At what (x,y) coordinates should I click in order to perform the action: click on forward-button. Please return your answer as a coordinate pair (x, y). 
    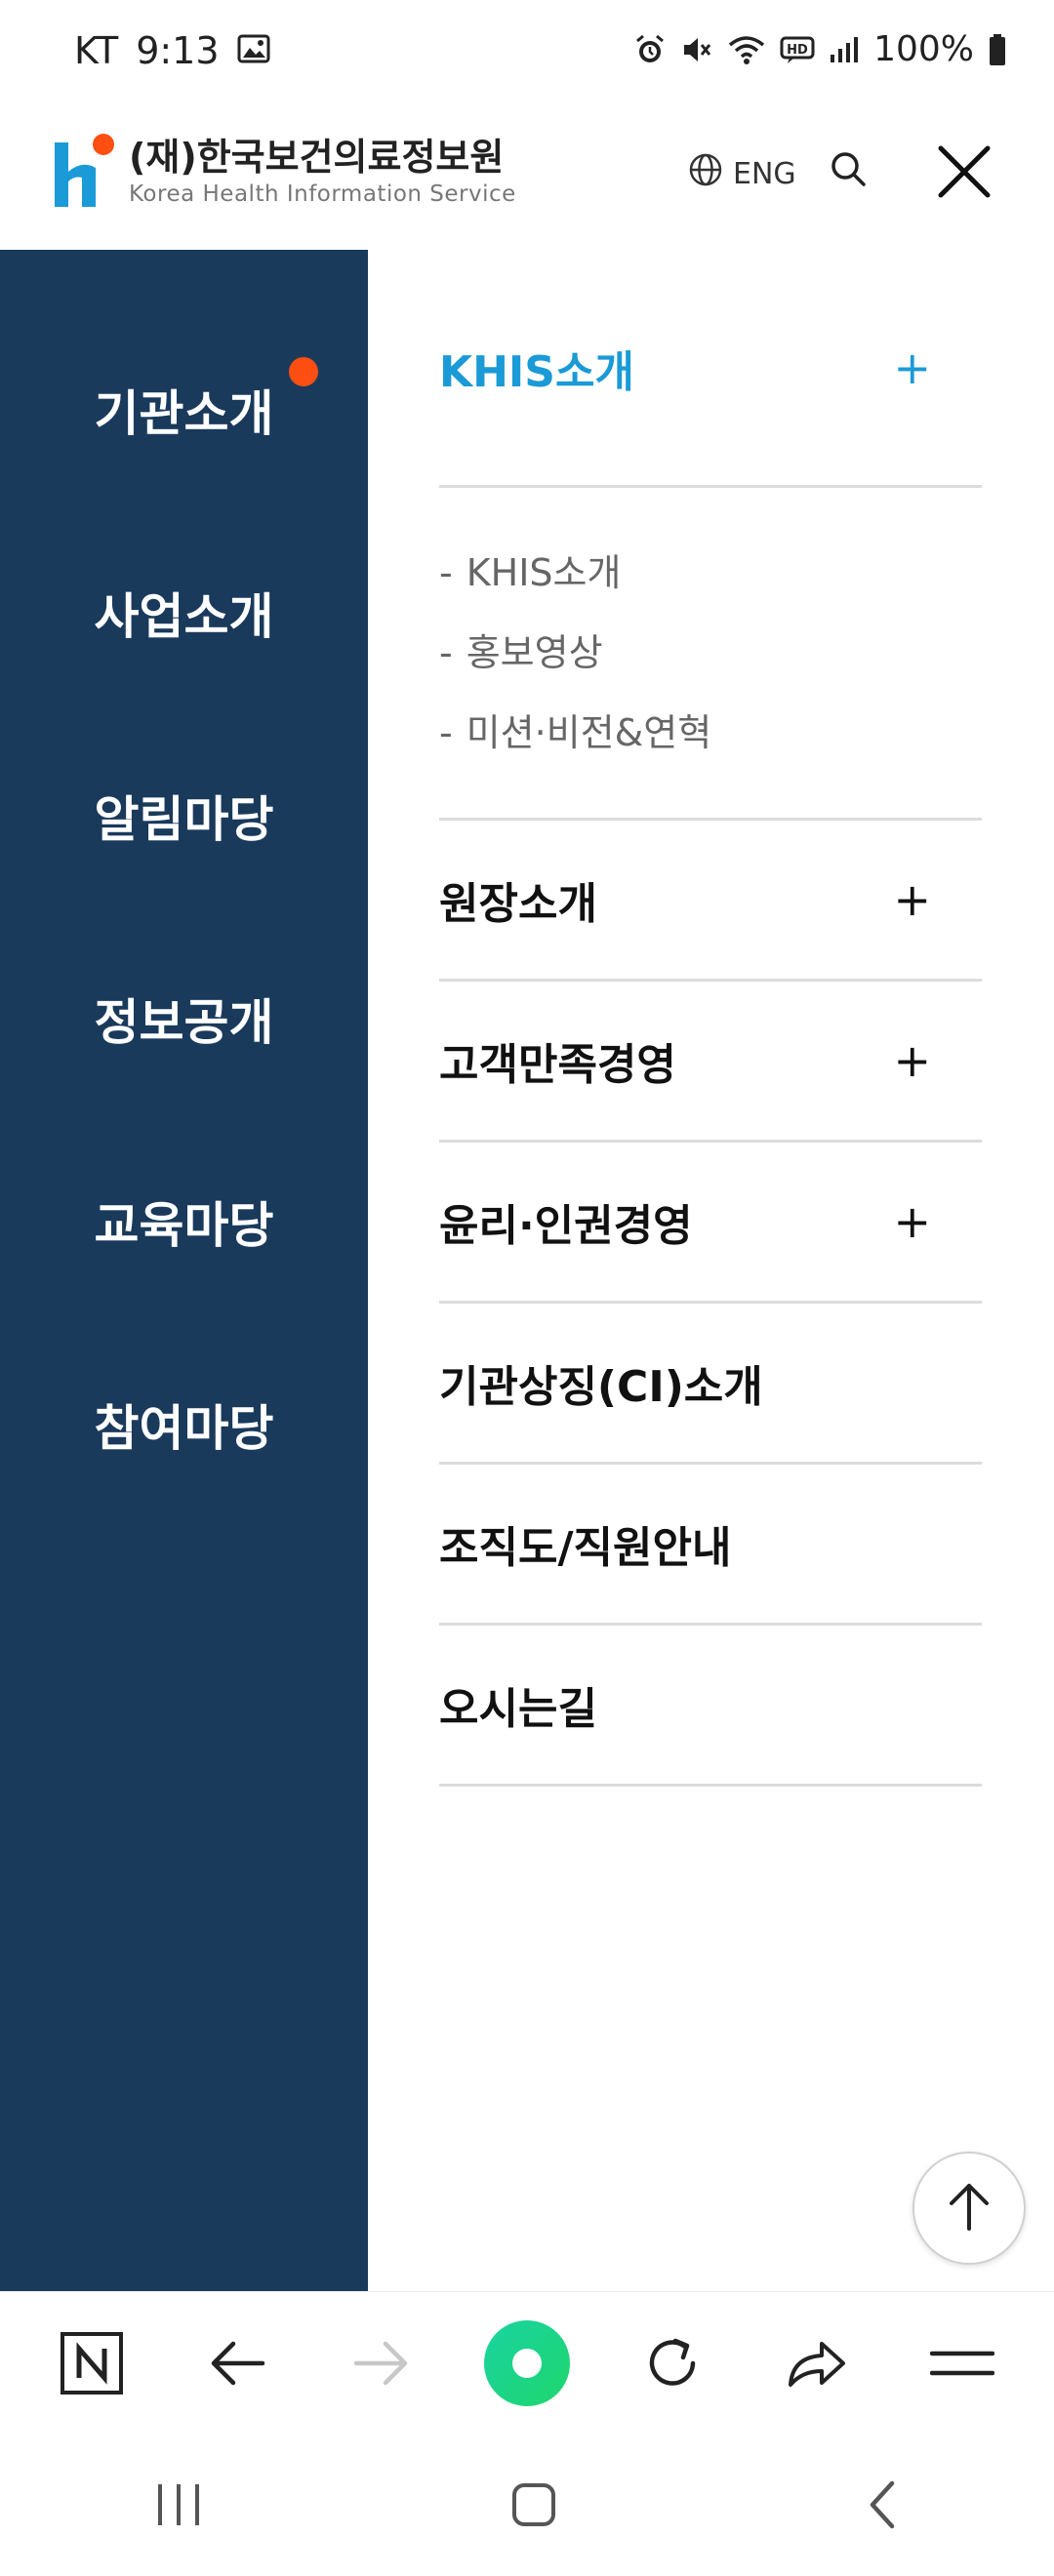
    Looking at the image, I should click on (382, 2365).